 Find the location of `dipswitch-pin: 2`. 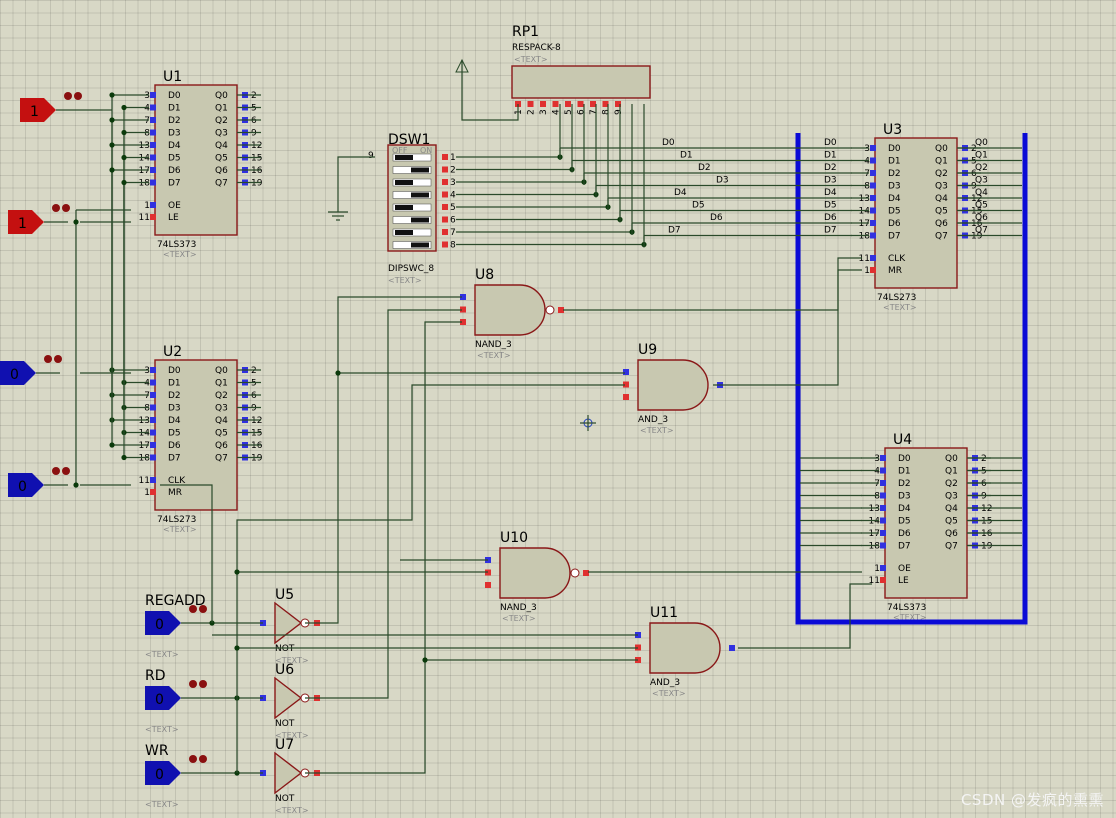

dipswitch-pin: 2 is located at coordinates (453, 171).